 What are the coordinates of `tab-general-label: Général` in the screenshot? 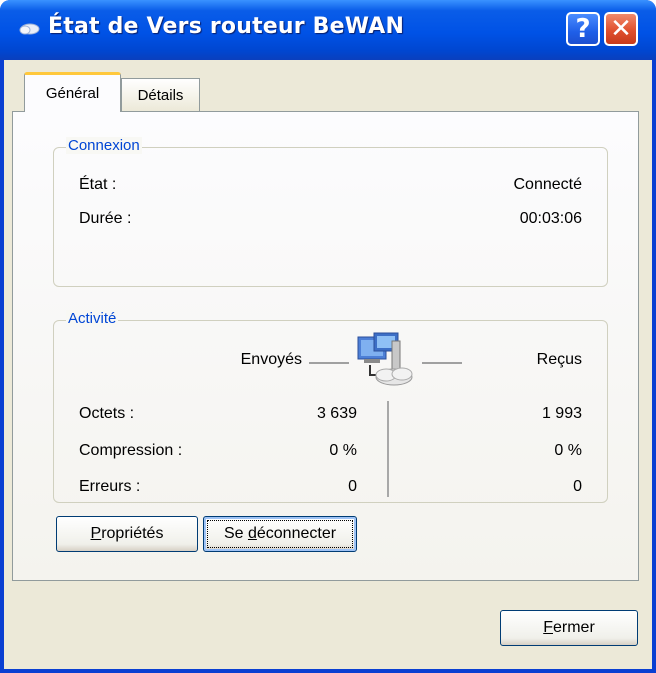 It's located at (72, 93).